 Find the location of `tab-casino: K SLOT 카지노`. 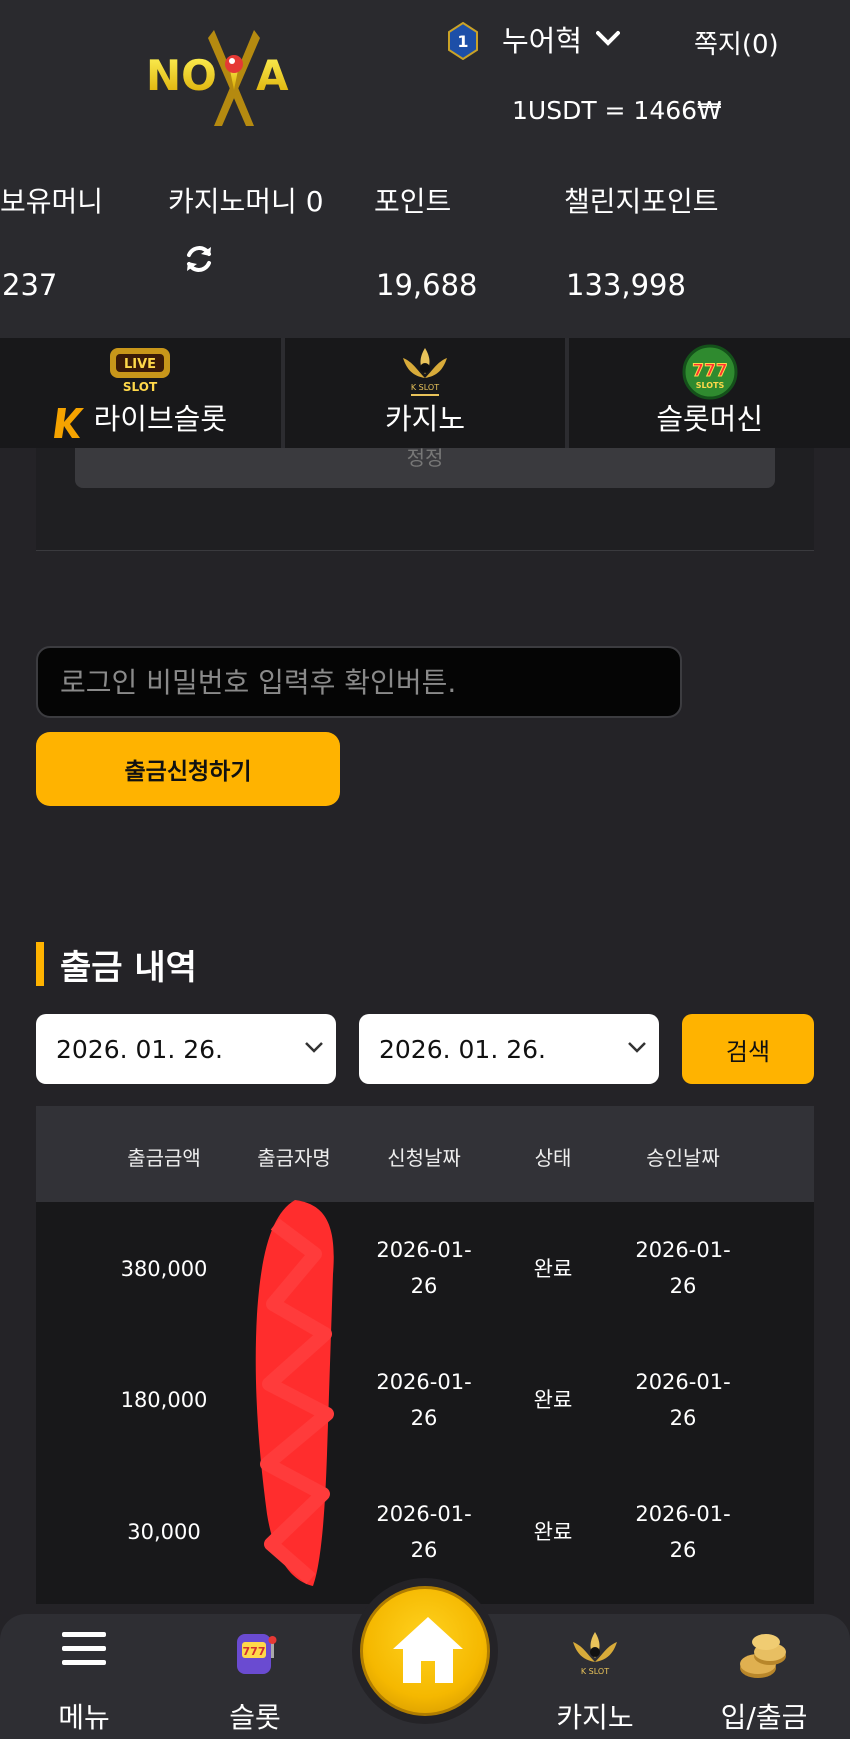

tab-casino: K SLOT 카지노 is located at coordinates (423, 393).